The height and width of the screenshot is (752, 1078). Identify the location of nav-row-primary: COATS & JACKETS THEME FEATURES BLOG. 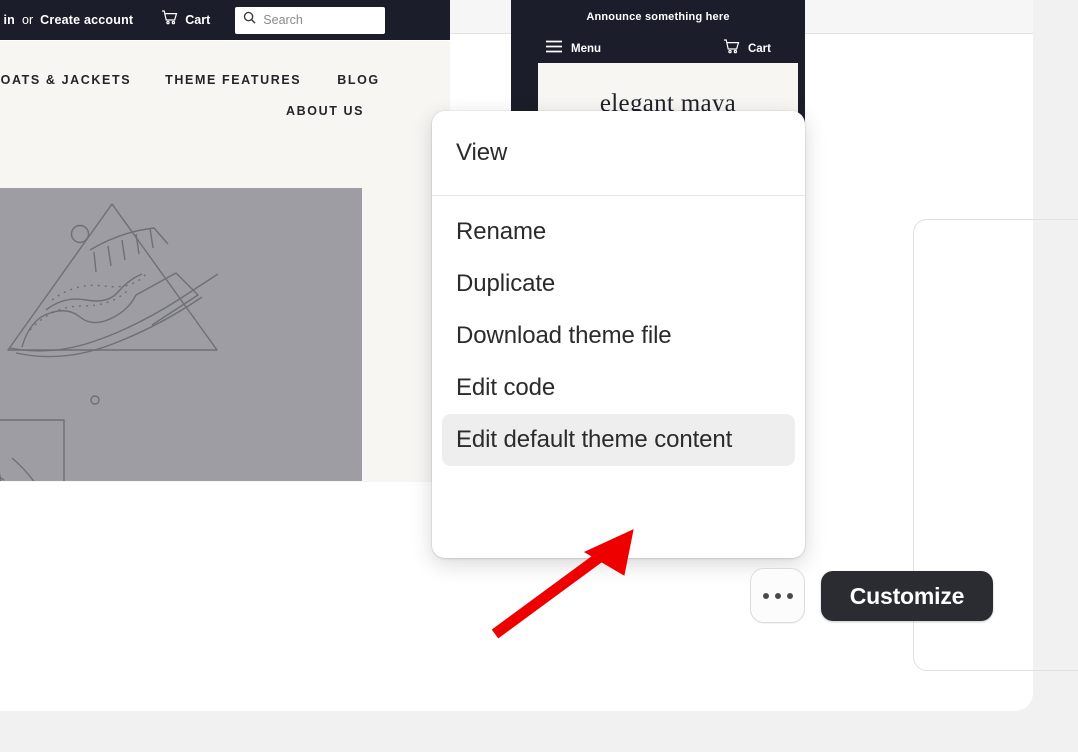
(225, 80).